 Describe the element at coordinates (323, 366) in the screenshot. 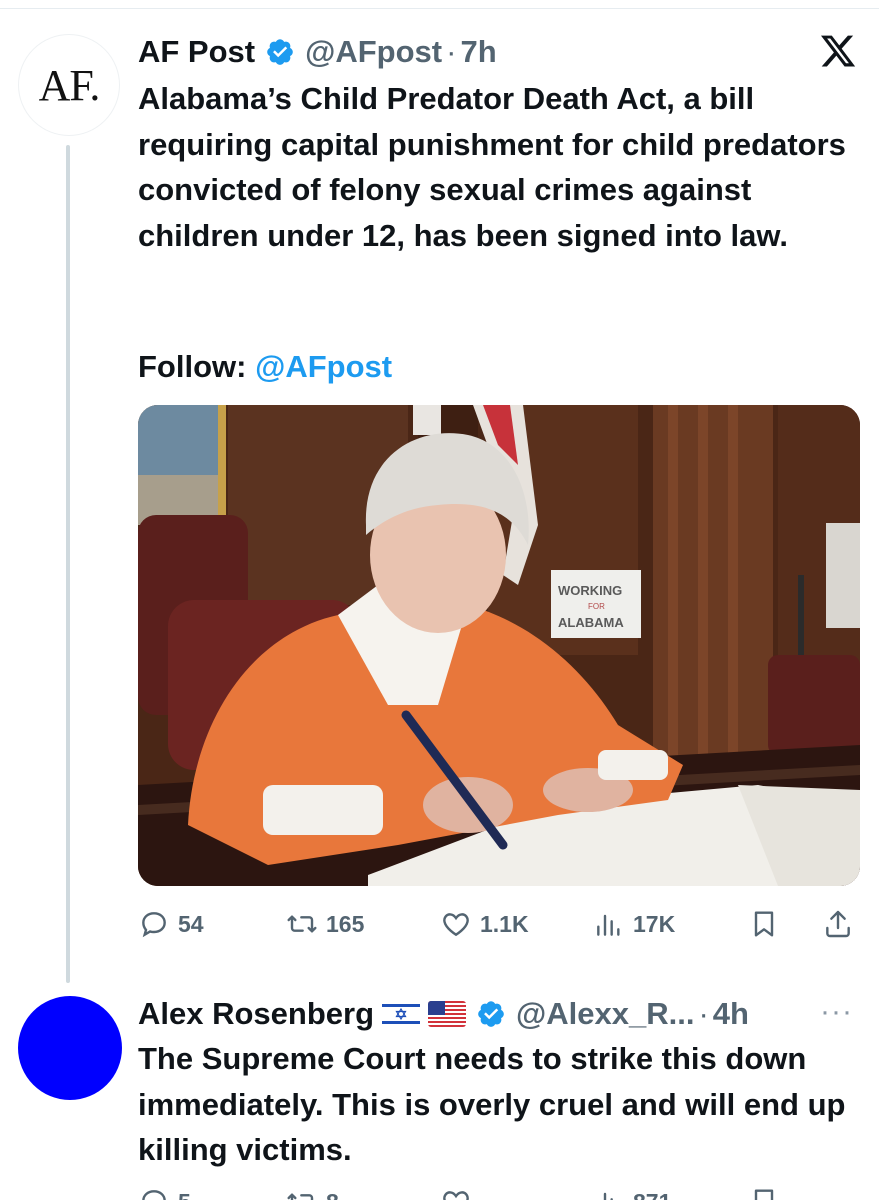

I see `follow-mention-link: @AFpost` at that location.